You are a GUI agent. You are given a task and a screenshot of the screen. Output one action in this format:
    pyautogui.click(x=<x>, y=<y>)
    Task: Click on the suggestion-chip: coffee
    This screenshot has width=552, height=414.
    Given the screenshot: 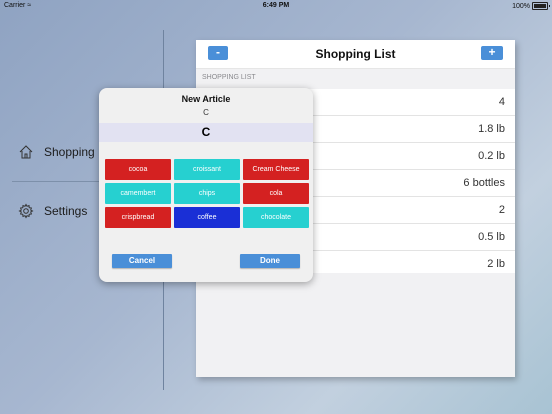 What is the action you would take?
    pyautogui.click(x=207, y=217)
    